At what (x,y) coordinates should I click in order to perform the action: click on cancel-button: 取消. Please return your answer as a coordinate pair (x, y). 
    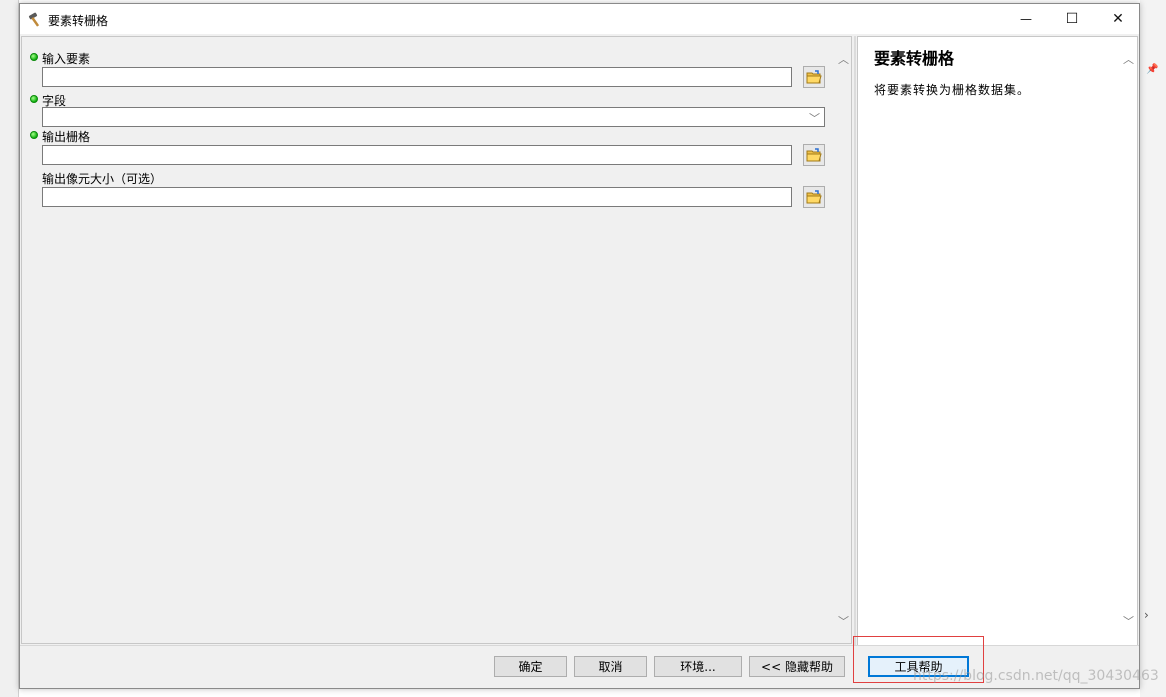
    Looking at the image, I should click on (610, 666).